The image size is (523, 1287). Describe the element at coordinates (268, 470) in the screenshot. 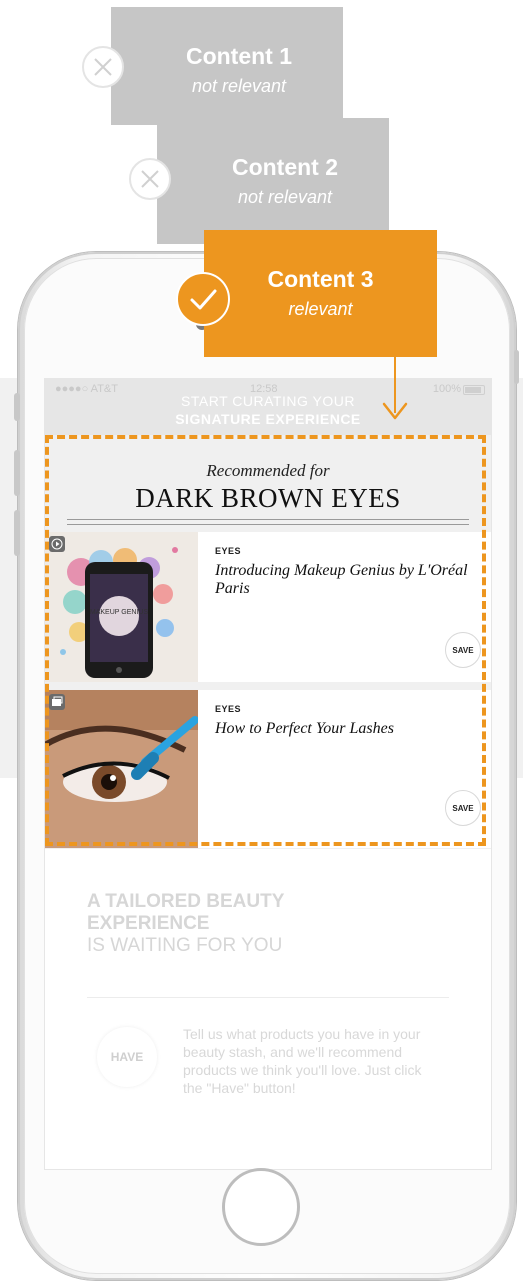

I see `recommendation-lead: Recommended for` at that location.